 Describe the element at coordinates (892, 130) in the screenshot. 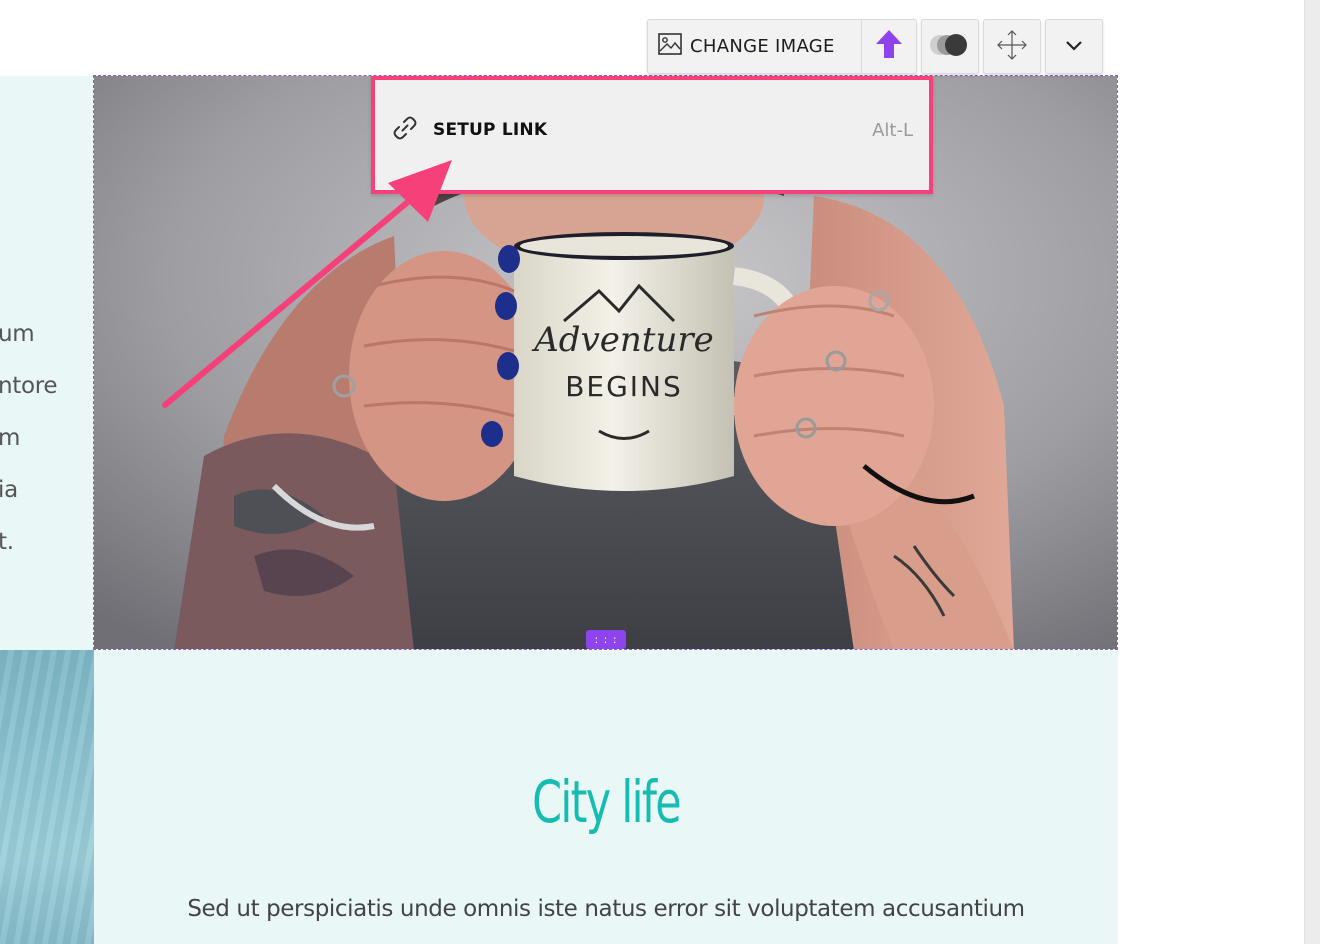

I see `setup-link-shortcut: Alt-L` at that location.